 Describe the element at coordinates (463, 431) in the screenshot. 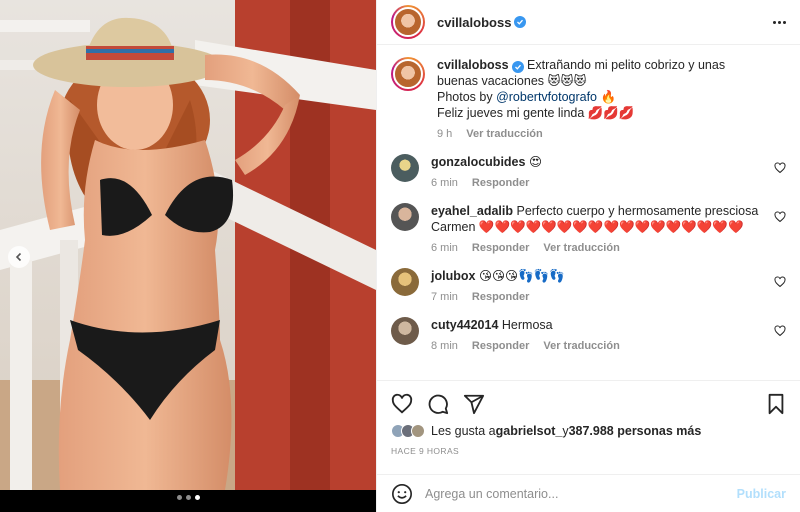

I see `likes-prefix: Les gusta a` at that location.